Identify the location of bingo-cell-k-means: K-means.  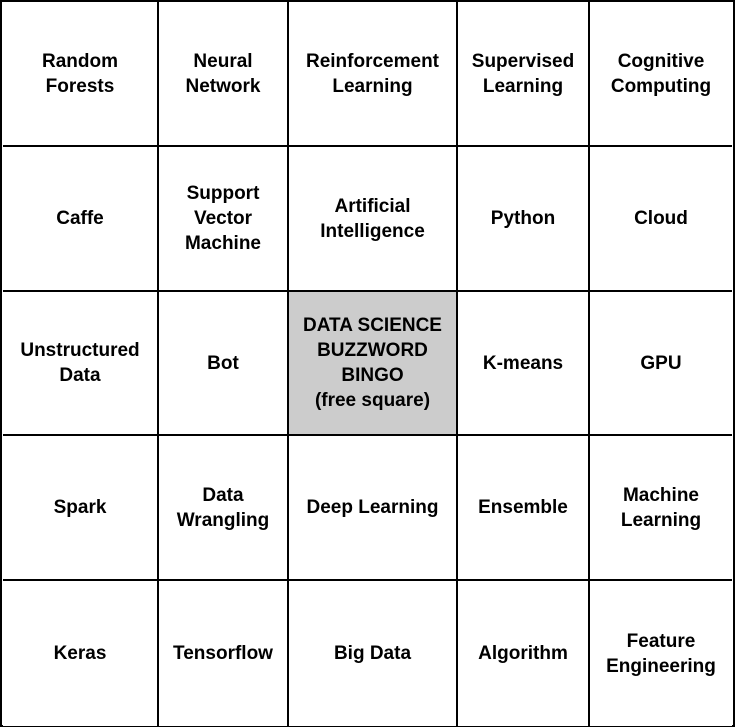
(524, 364).